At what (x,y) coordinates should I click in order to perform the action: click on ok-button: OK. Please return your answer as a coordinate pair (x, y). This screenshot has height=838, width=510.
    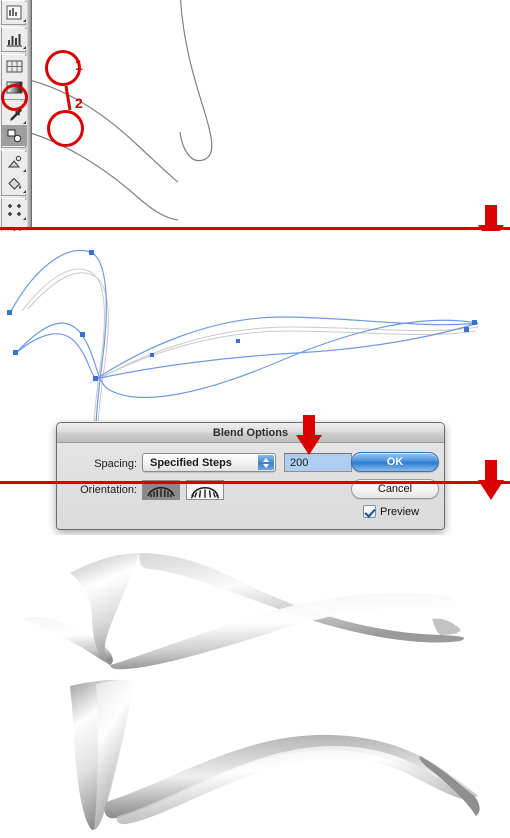
    Looking at the image, I should click on (395, 462).